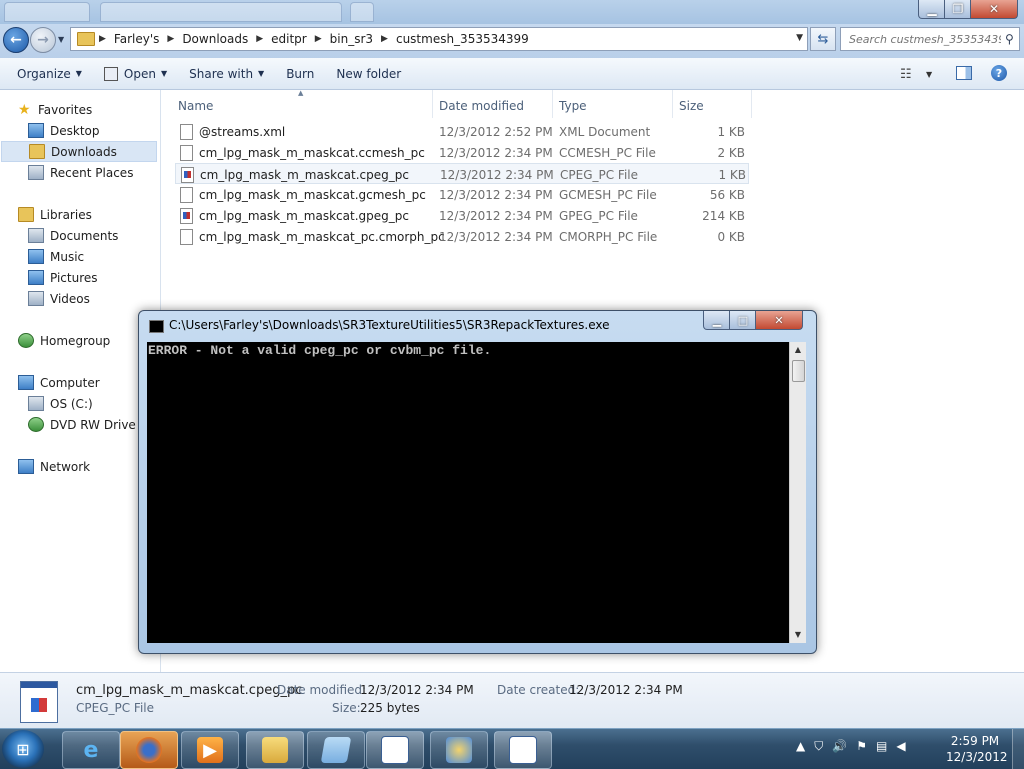  Describe the element at coordinates (91, 424) in the screenshot. I see `nav-dvd-drive: DVD RW Drive (D` at that location.